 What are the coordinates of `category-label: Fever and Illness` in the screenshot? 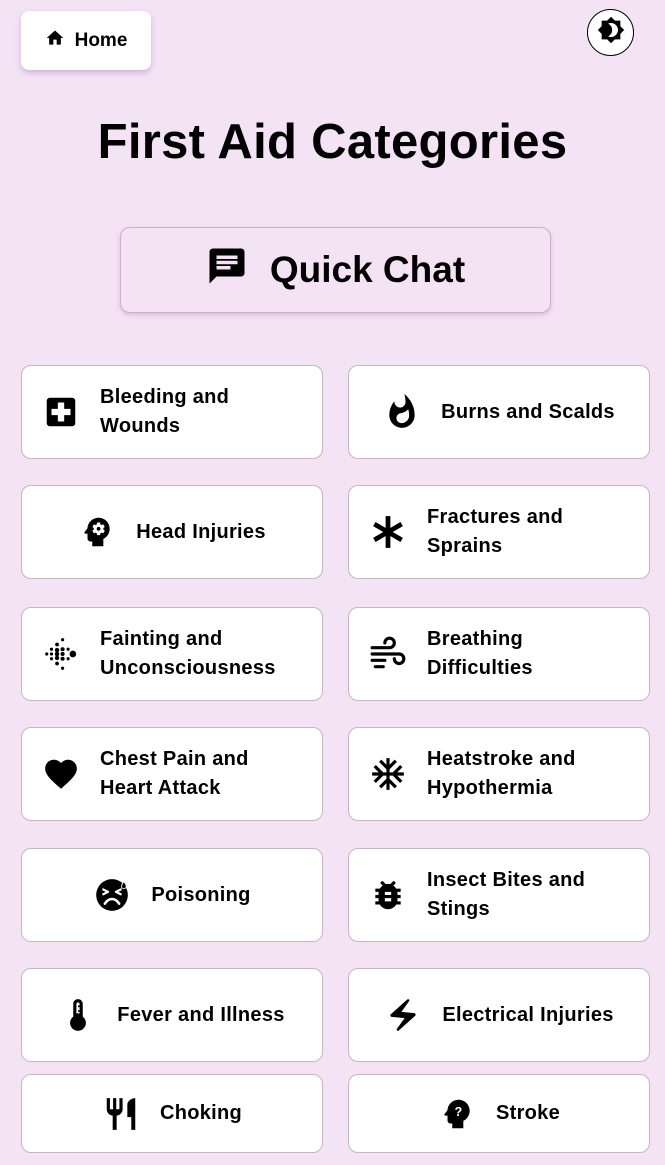 It's located at (201, 1014).